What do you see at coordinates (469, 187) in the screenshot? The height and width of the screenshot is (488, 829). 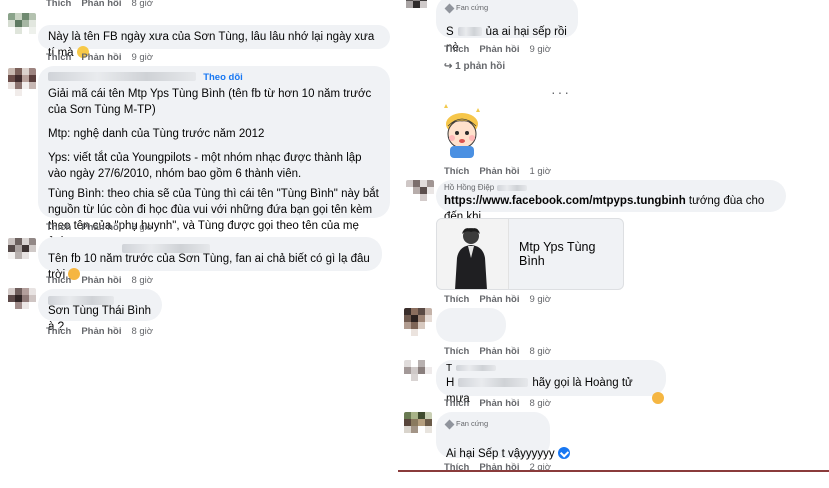 I see `comment-author: Hồ Hồng Điệp` at bounding box center [469, 187].